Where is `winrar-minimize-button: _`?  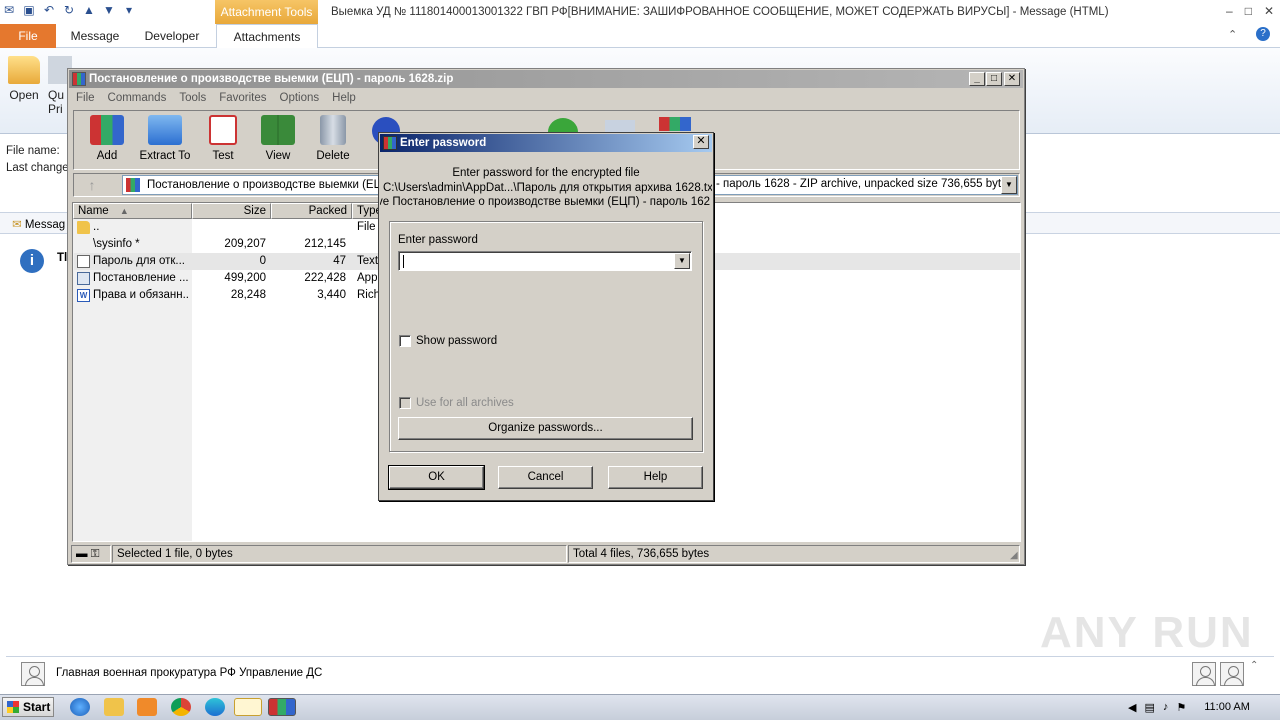
winrar-minimize-button: _ is located at coordinates (977, 79).